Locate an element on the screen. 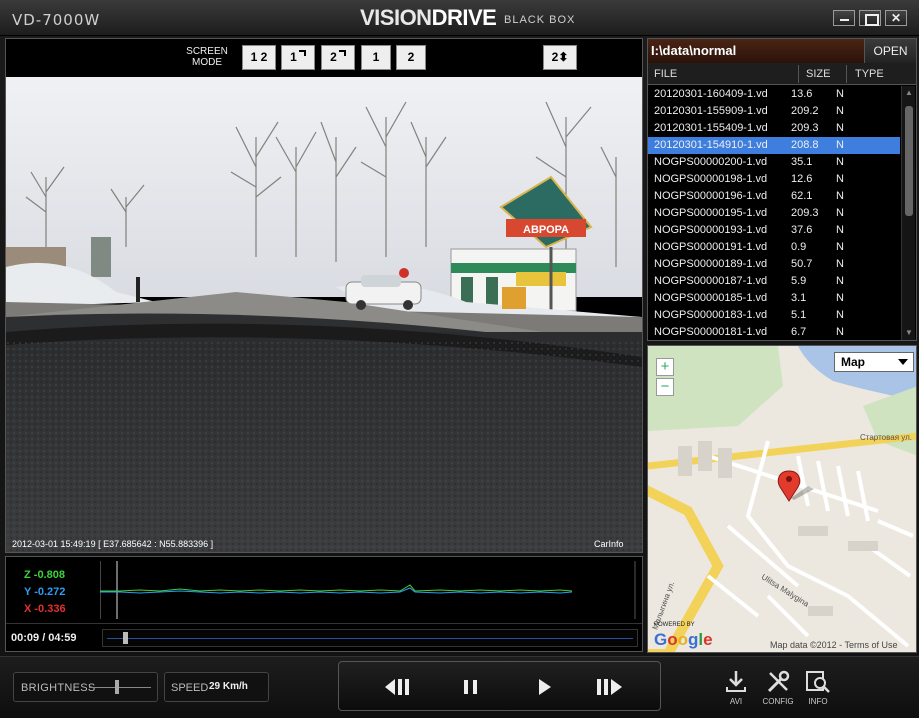  zoom-out-button: − is located at coordinates (665, 387).